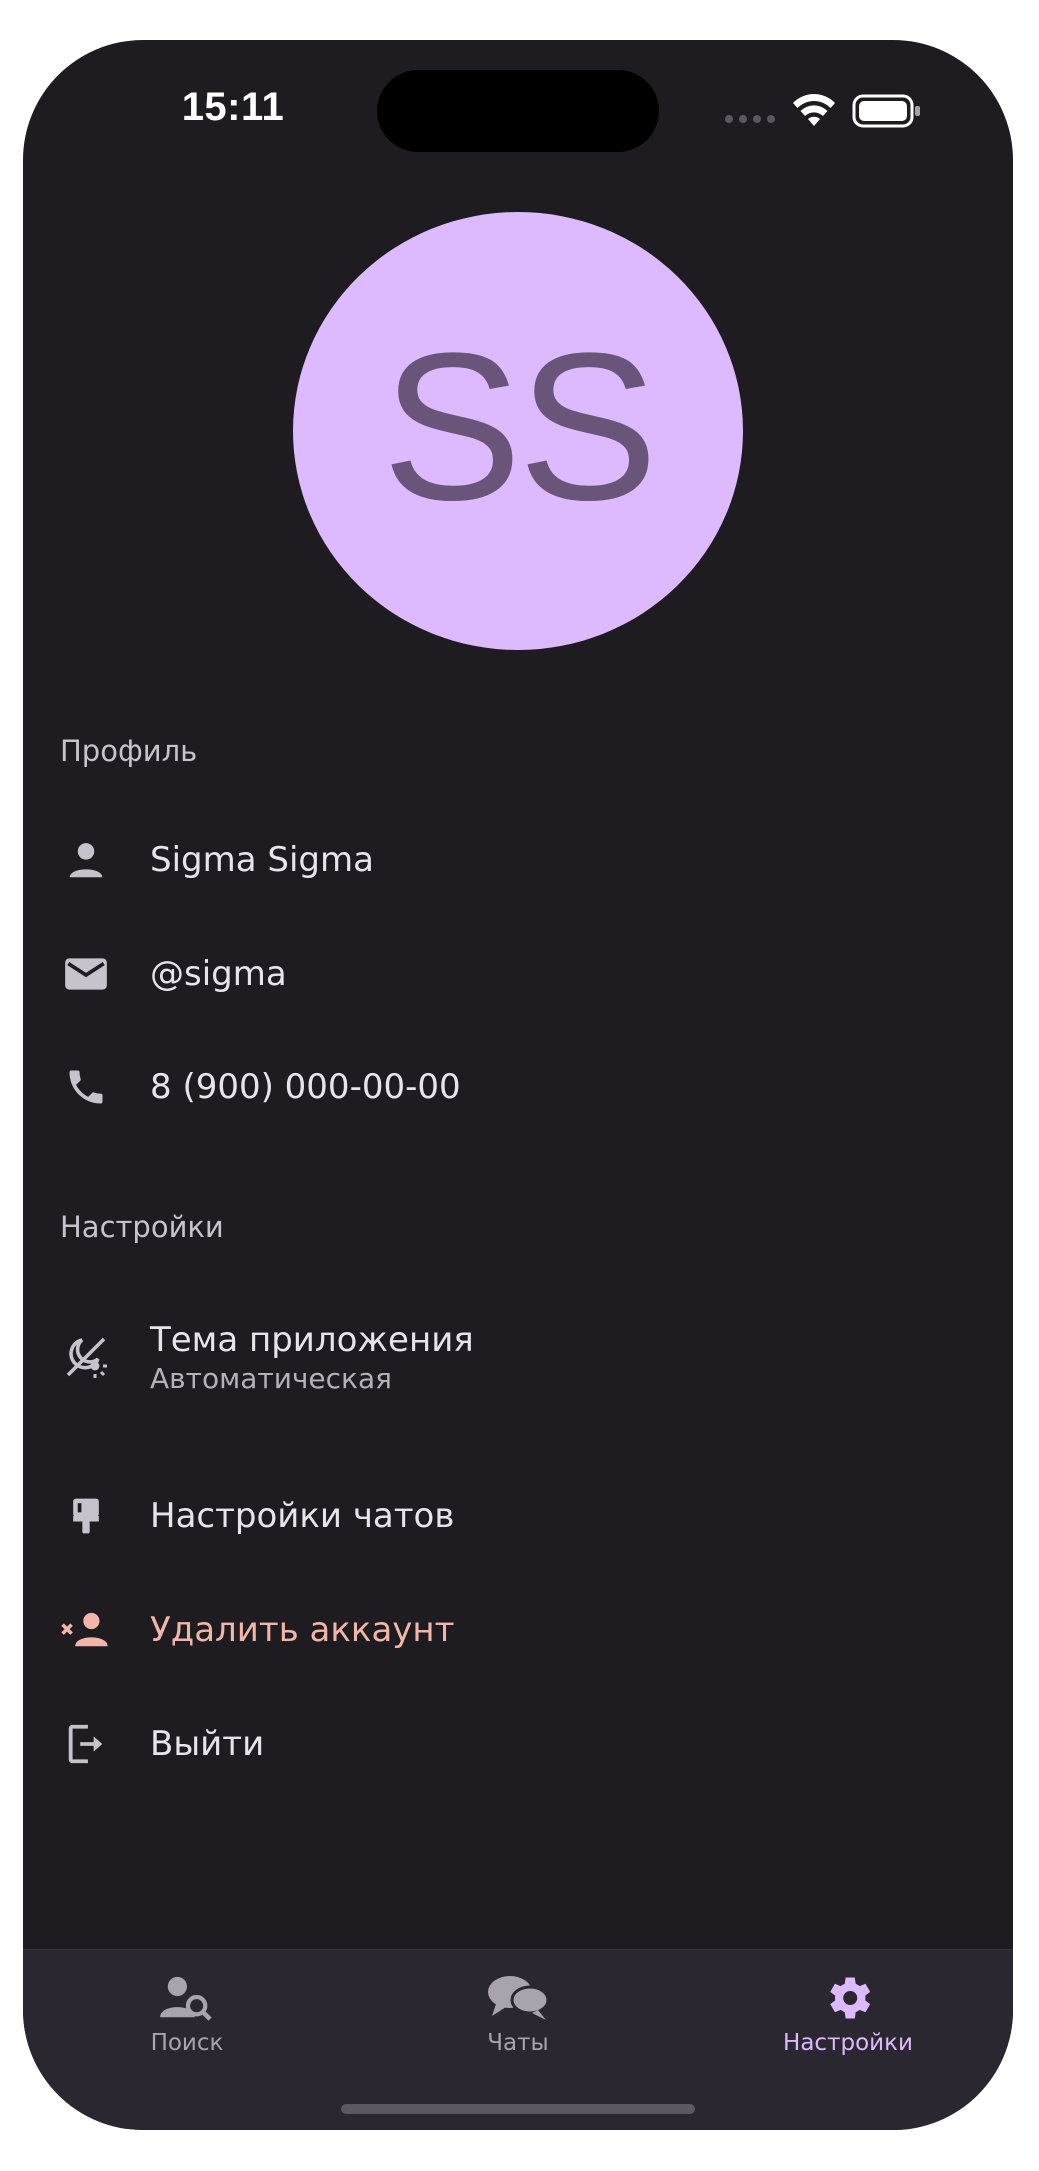 This screenshot has width=1039, height=2171. What do you see at coordinates (262, 860) in the screenshot?
I see `profile-name: Sigma Sigma` at bounding box center [262, 860].